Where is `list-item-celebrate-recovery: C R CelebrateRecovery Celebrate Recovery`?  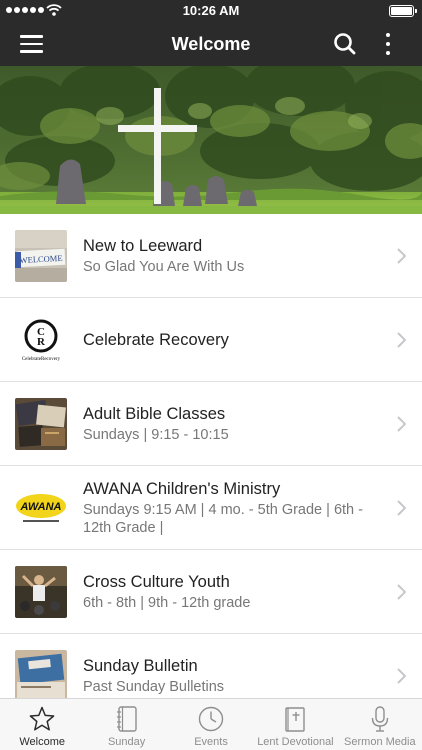 list-item-celebrate-recovery: C R CelebrateRecovery Celebrate Recovery is located at coordinates (211, 340).